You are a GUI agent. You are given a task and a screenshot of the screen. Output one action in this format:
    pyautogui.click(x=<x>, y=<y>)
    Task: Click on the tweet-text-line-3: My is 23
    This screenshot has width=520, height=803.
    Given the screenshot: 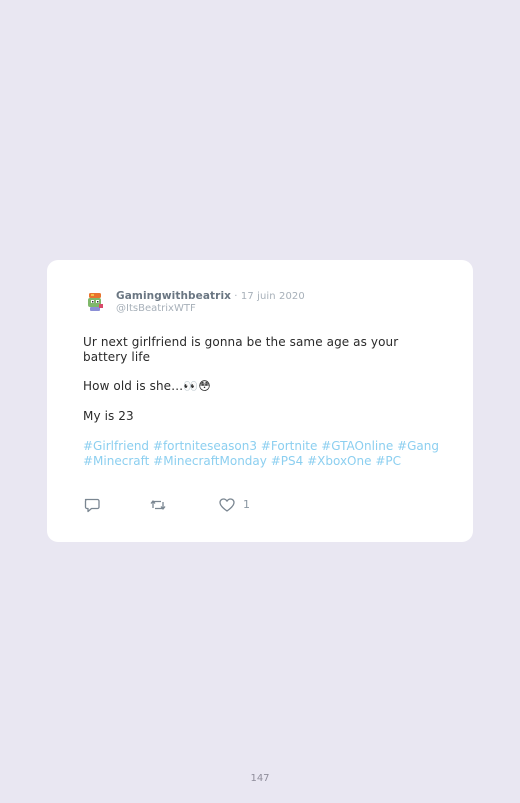 What is the action you would take?
    pyautogui.click(x=108, y=416)
    